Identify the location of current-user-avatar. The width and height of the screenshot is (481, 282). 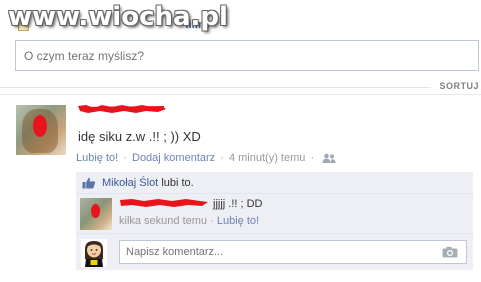
(94, 253).